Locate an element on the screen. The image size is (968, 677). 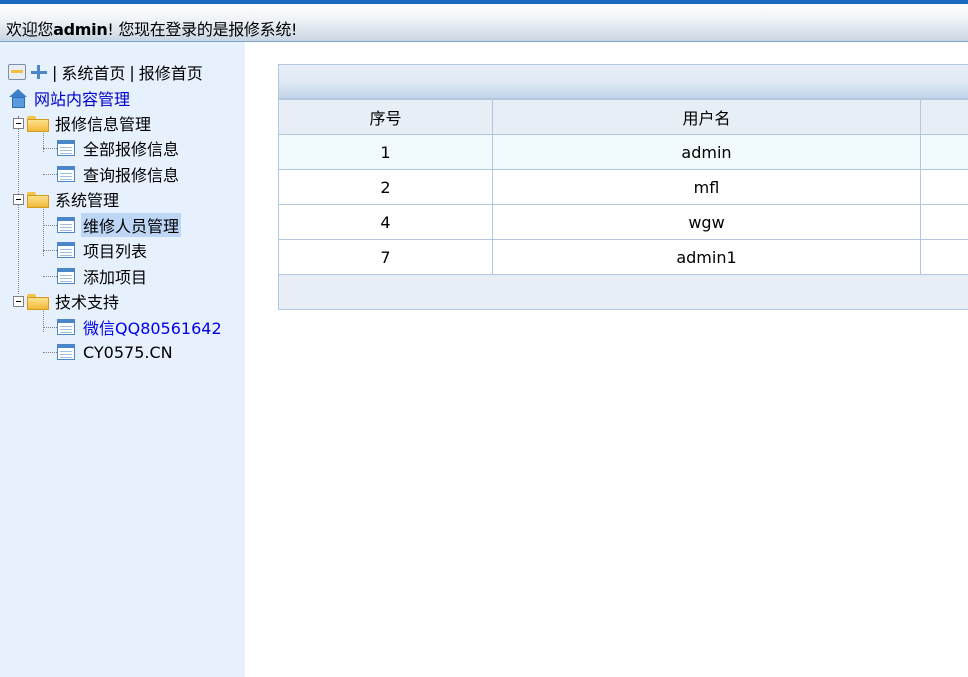
column-header-actions is located at coordinates (944, 117).